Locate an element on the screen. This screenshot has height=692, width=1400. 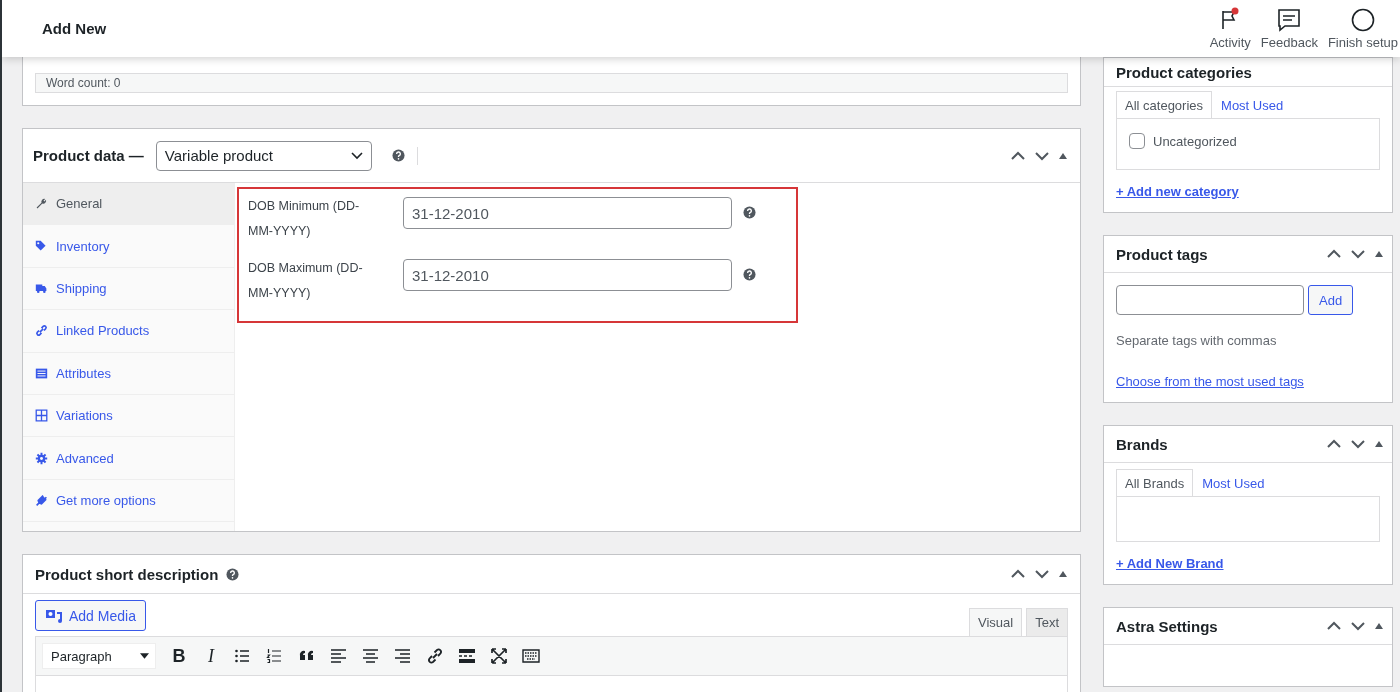
media-icon is located at coordinates (54, 615).